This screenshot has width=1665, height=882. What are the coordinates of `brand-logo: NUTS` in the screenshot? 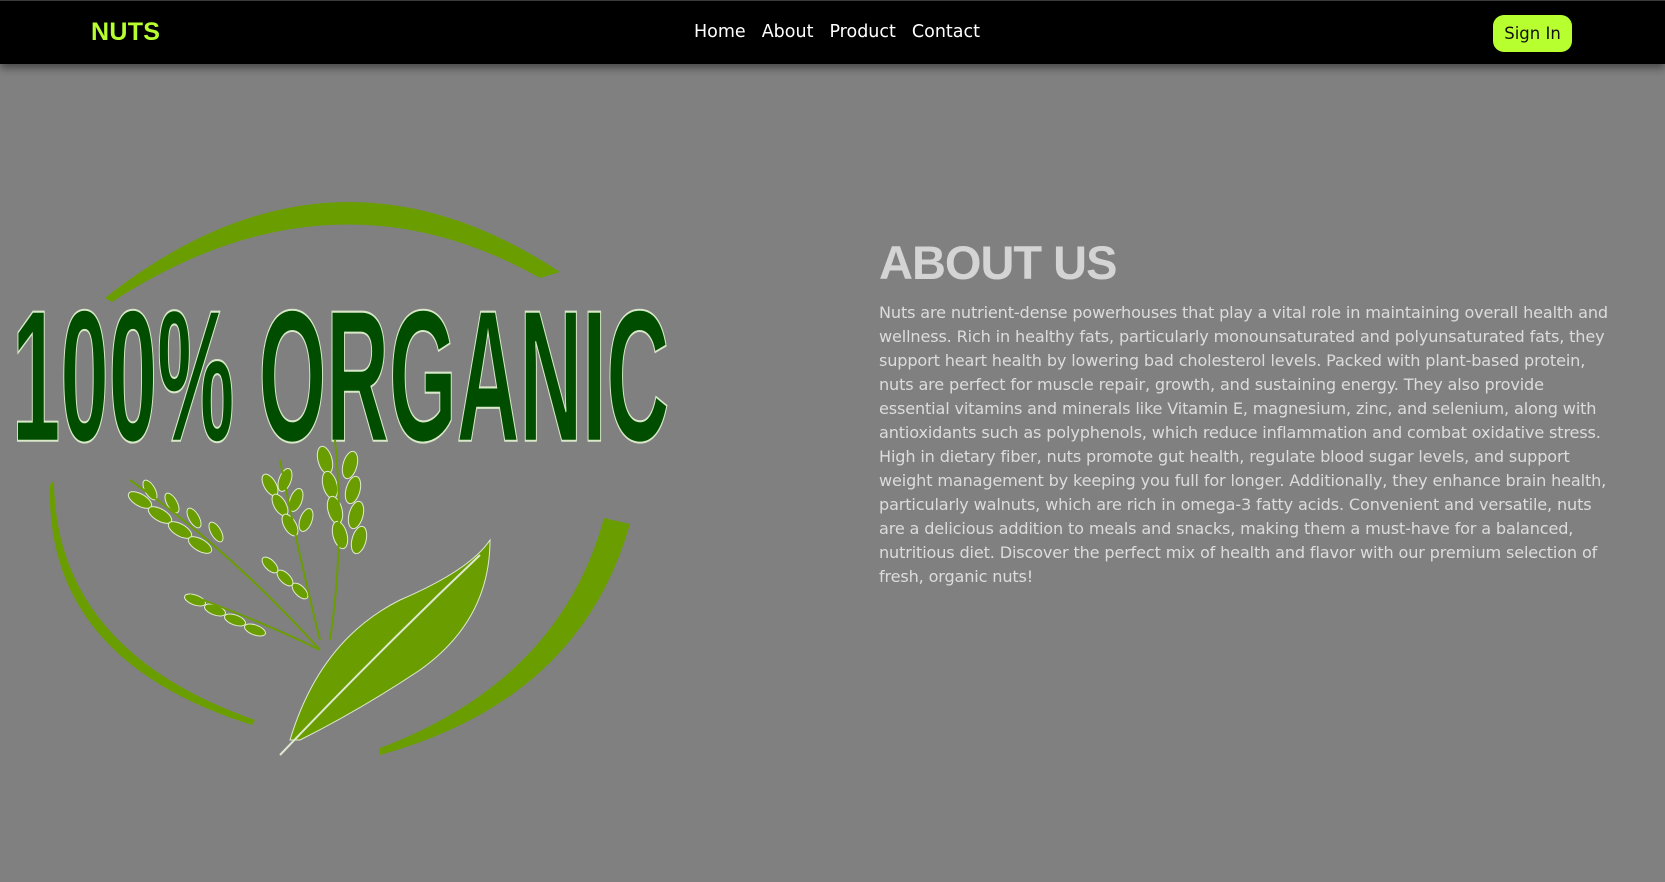 It's located at (125, 32).